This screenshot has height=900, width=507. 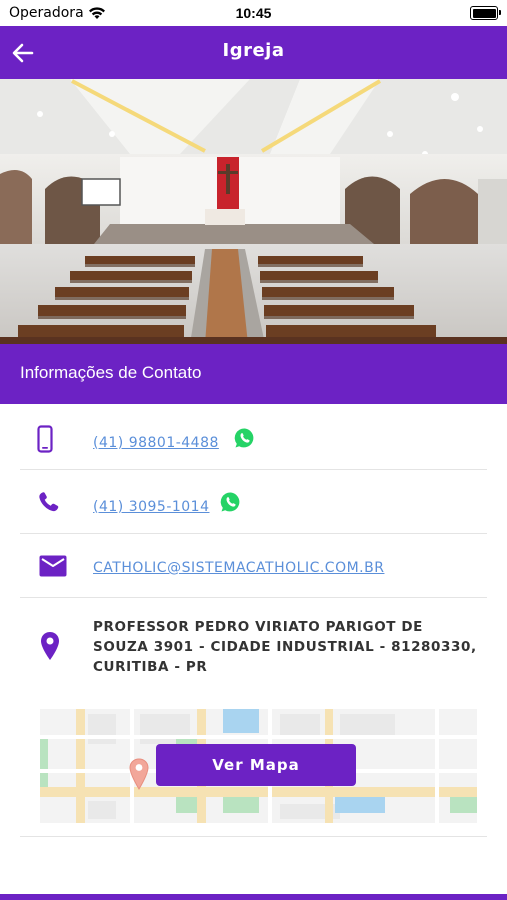 What do you see at coordinates (139, 776) in the screenshot?
I see `map-marker-icon` at bounding box center [139, 776].